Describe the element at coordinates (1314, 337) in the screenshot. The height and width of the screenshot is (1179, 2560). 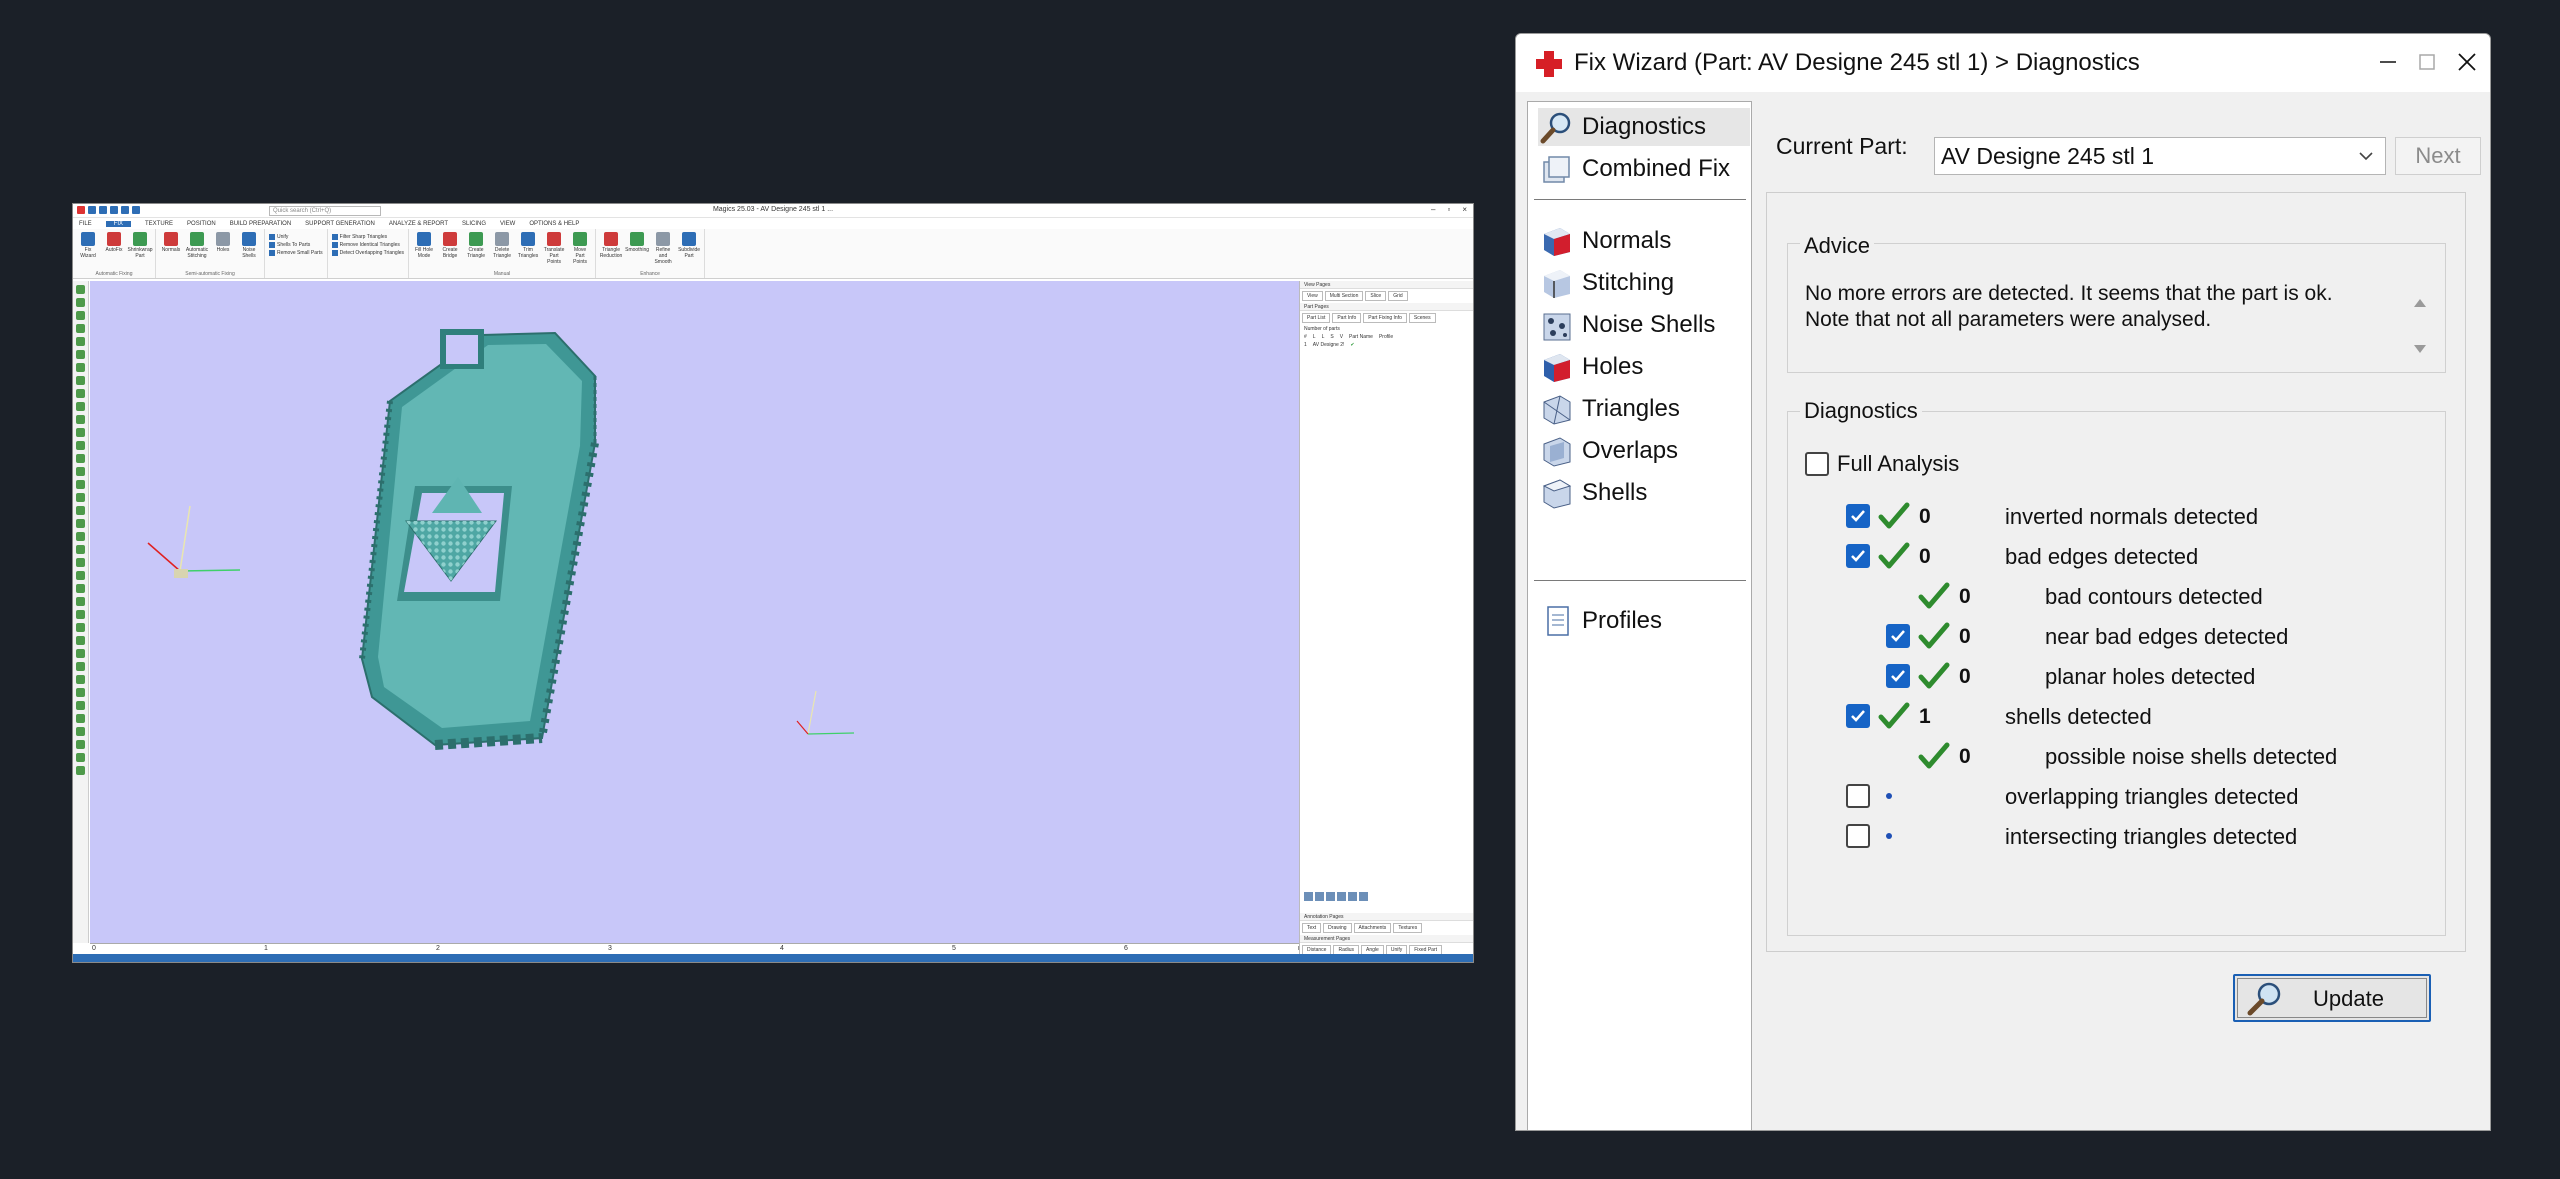
I see `column-header: L` at that location.